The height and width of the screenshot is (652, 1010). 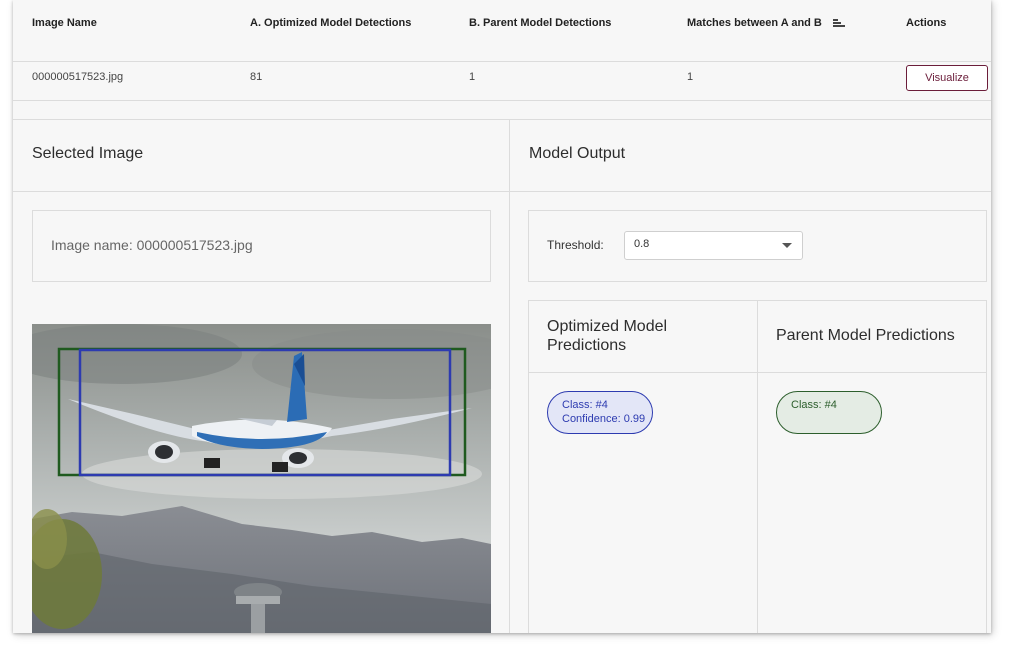 I want to click on model-output-title: Model Output, so click(x=577, y=153).